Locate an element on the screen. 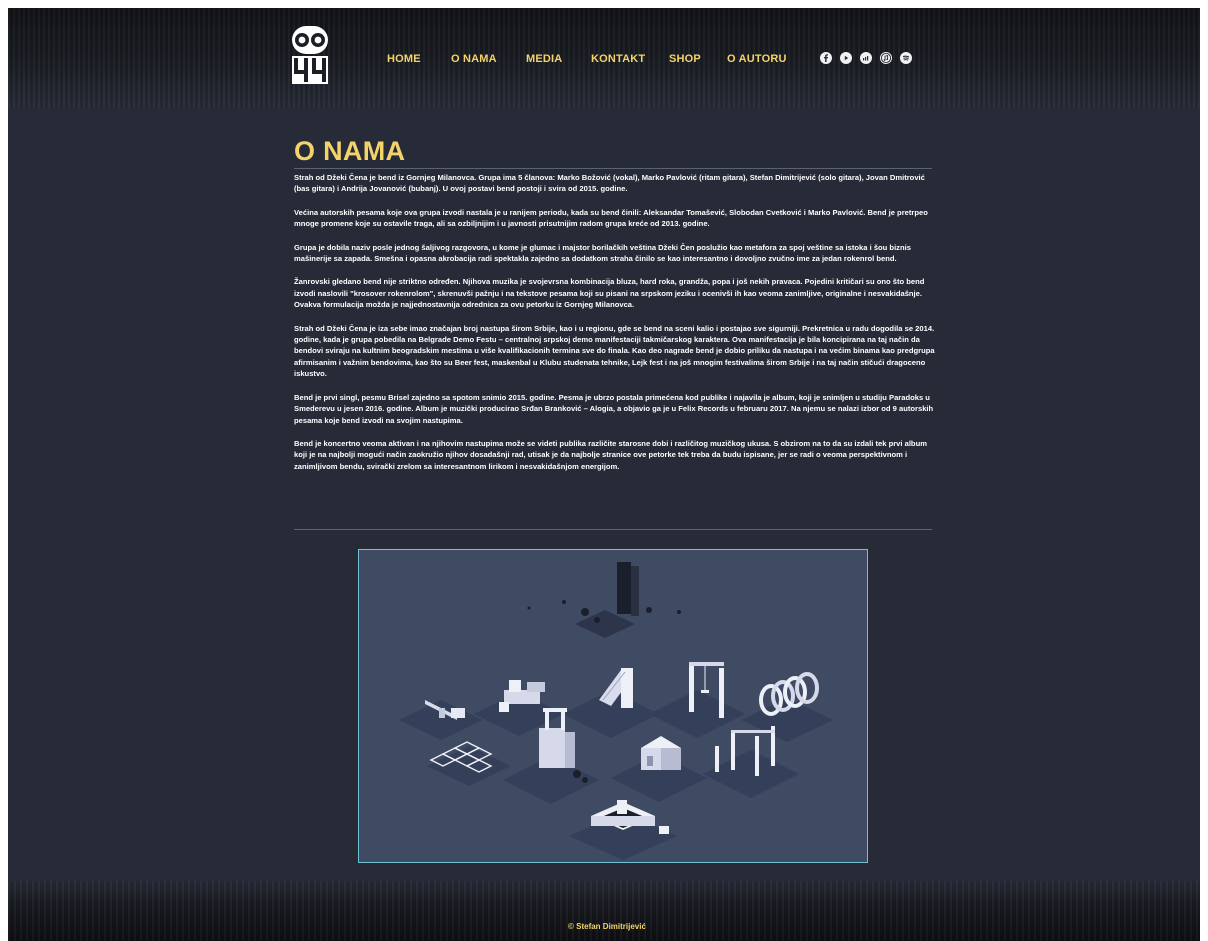 Image resolution: width=1208 pixels, height=941 pixels. footer-band is located at coordinates (604, 911).